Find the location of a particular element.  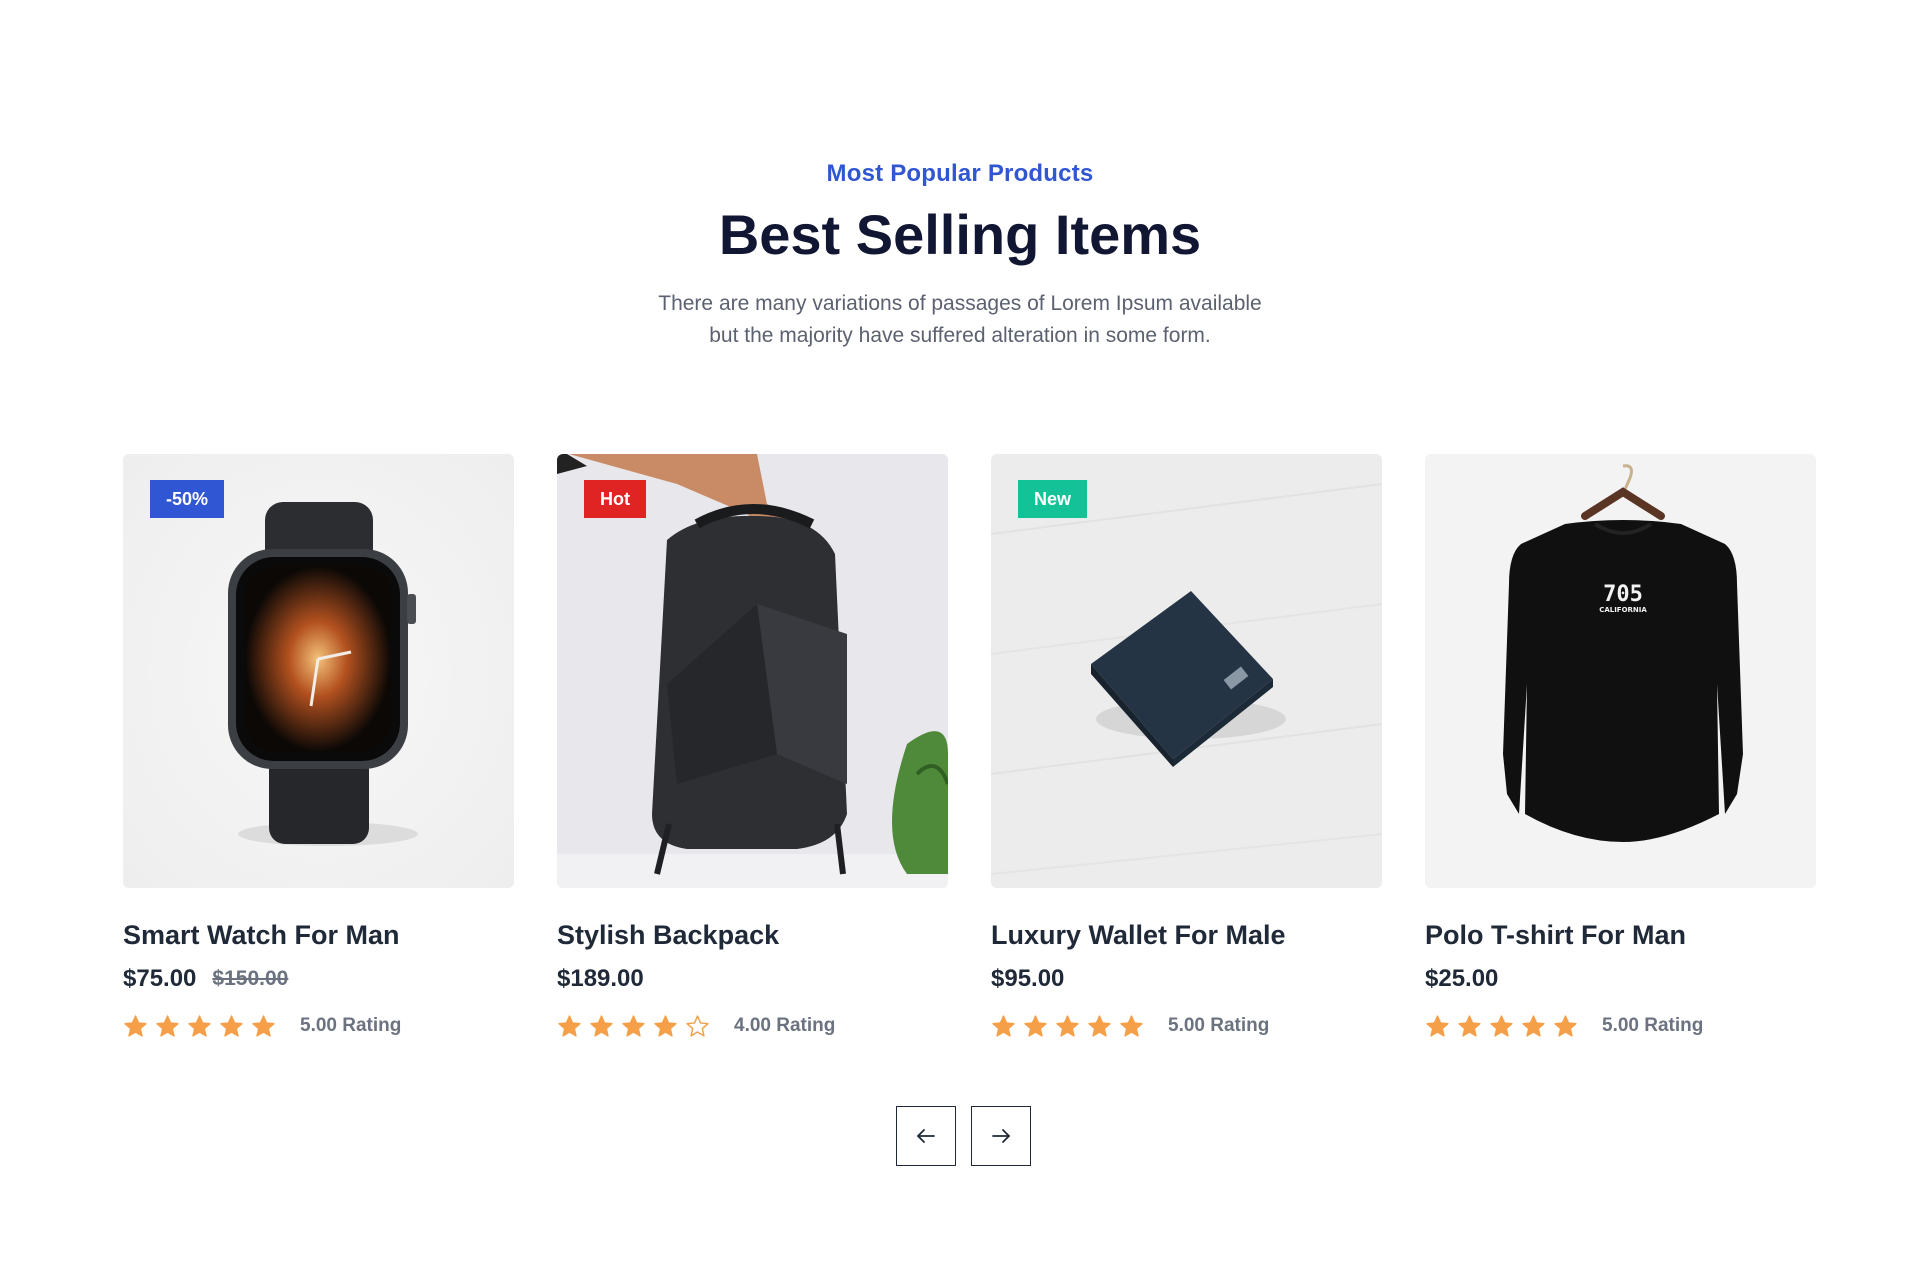

arrow-left-icon is located at coordinates (926, 1136).